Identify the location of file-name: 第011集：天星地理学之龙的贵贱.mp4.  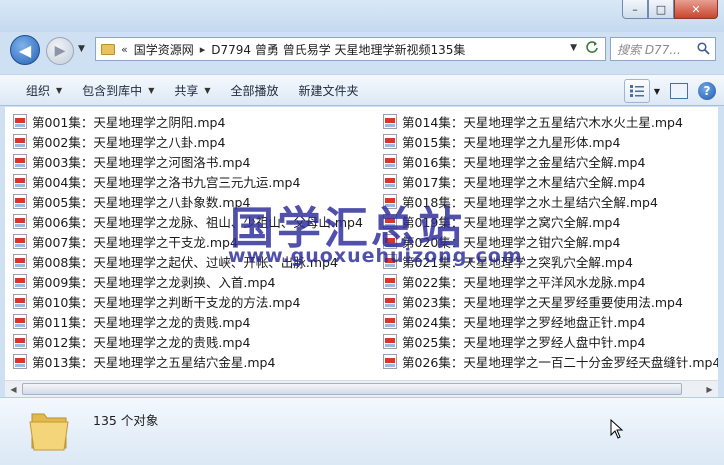
(141, 322).